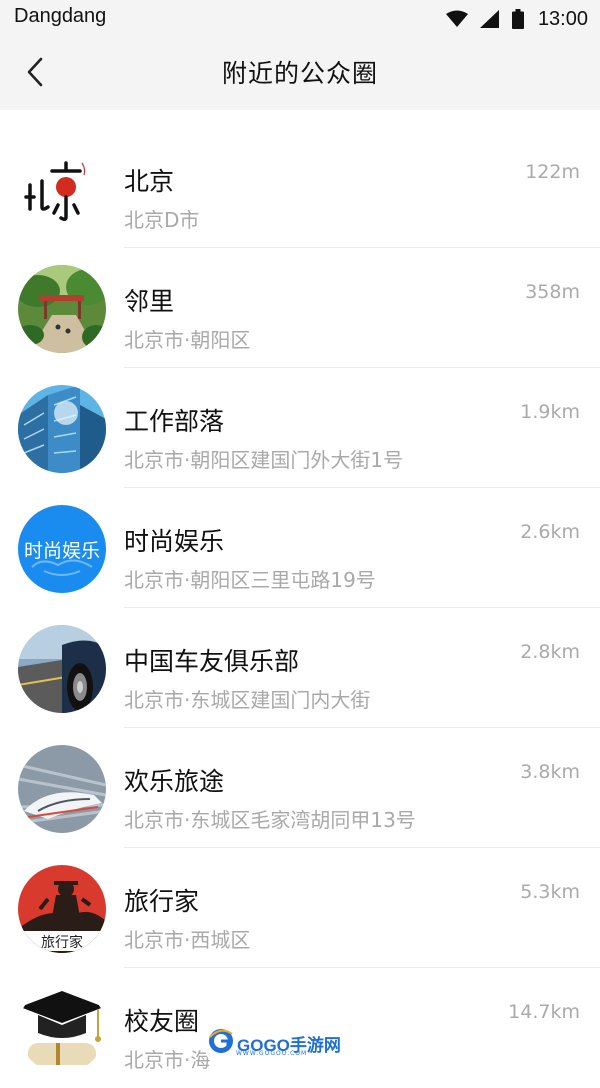 The height and width of the screenshot is (1088, 600). Describe the element at coordinates (162, 1021) in the screenshot. I see `circle-name: 校友圈` at that location.